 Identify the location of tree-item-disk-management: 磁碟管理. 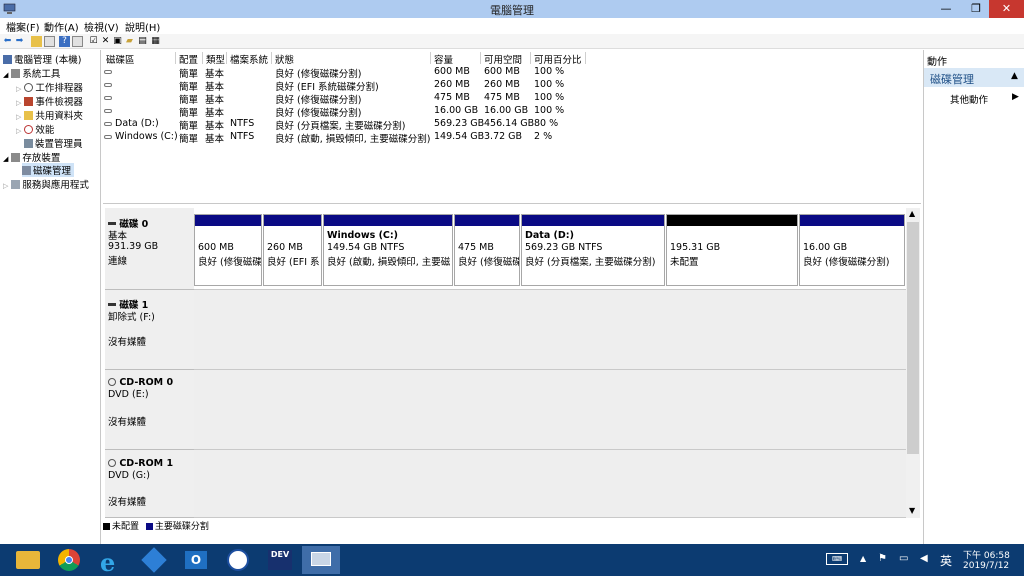
(48, 170).